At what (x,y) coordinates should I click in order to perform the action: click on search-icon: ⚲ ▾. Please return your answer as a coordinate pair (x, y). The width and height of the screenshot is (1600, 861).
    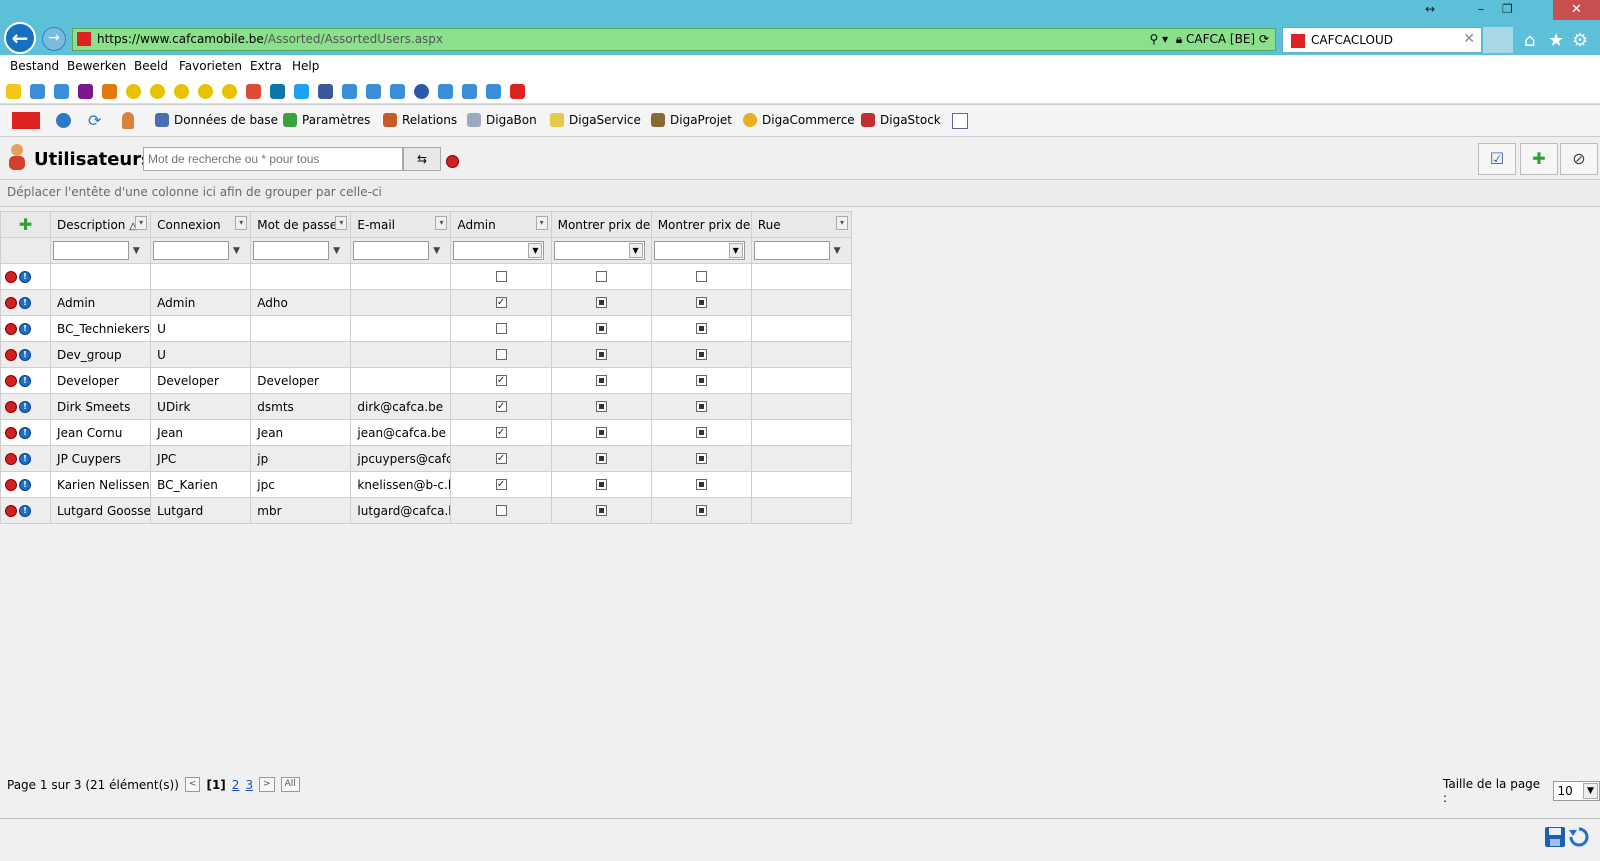
    Looking at the image, I should click on (1159, 39).